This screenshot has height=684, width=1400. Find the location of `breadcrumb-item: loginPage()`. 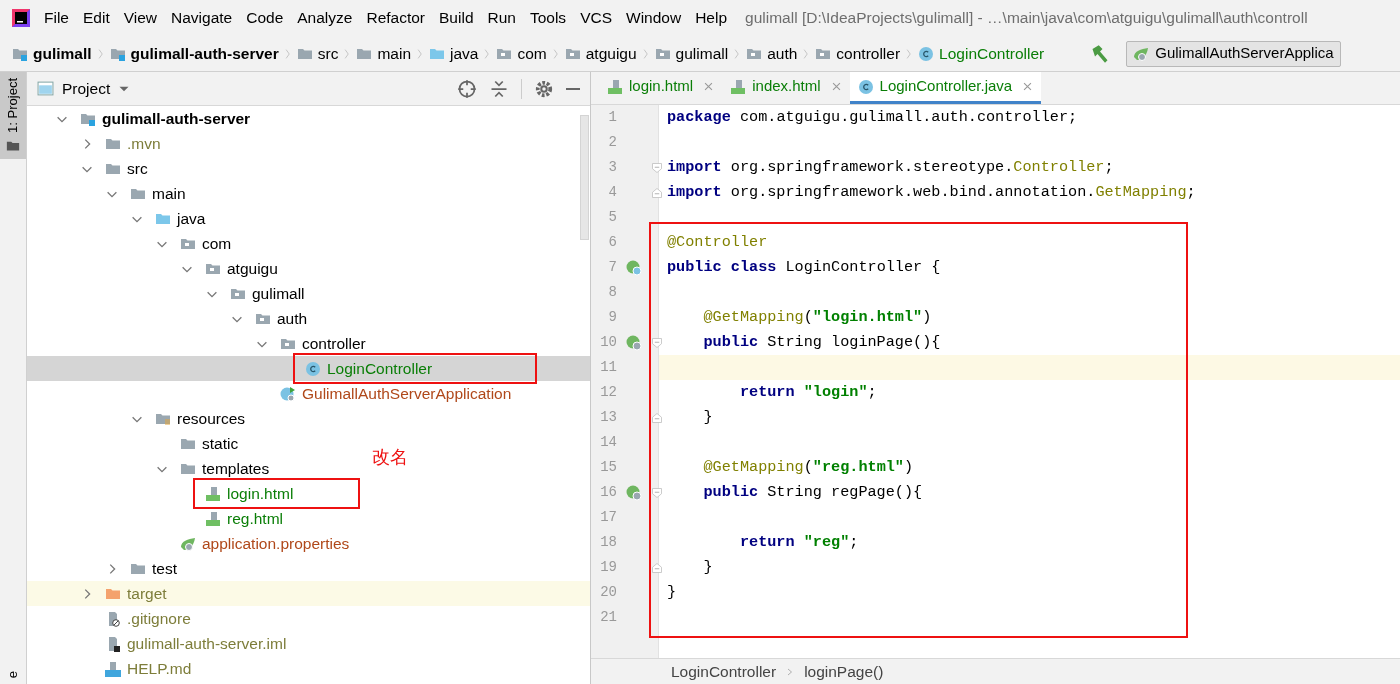

breadcrumb-item: loginPage() is located at coordinates (844, 671).